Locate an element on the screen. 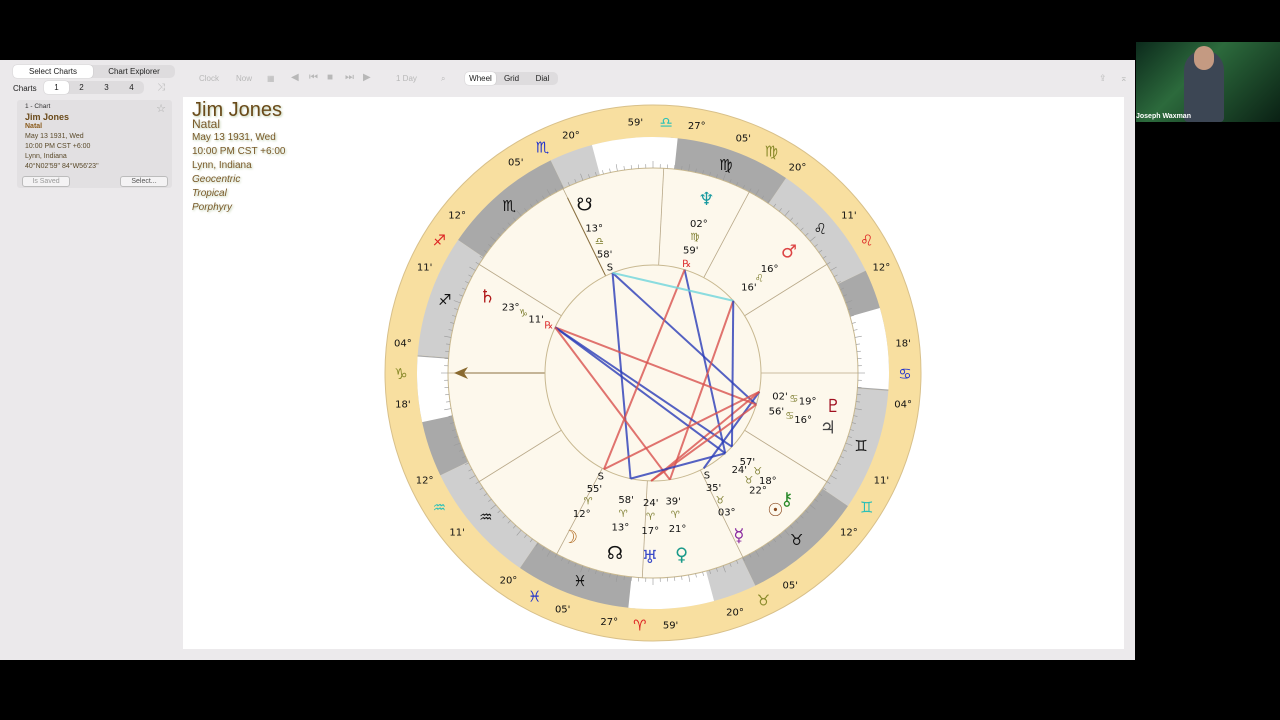 The height and width of the screenshot is (720, 1280). chart-slot-3: 3 is located at coordinates (106, 87).